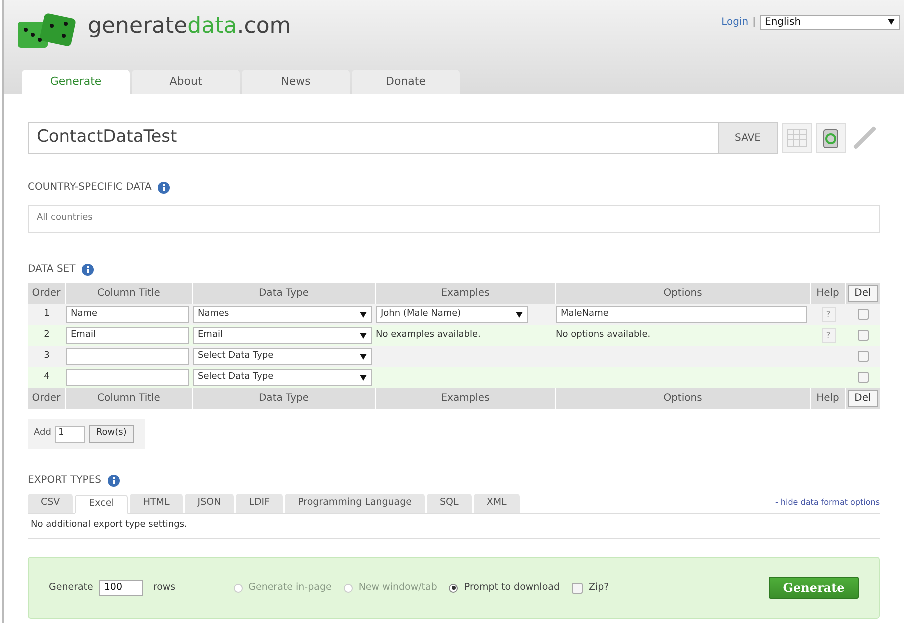 The height and width of the screenshot is (623, 904). What do you see at coordinates (454, 526) in the screenshot?
I see `export-settings-text: No additional export type settings.` at bounding box center [454, 526].